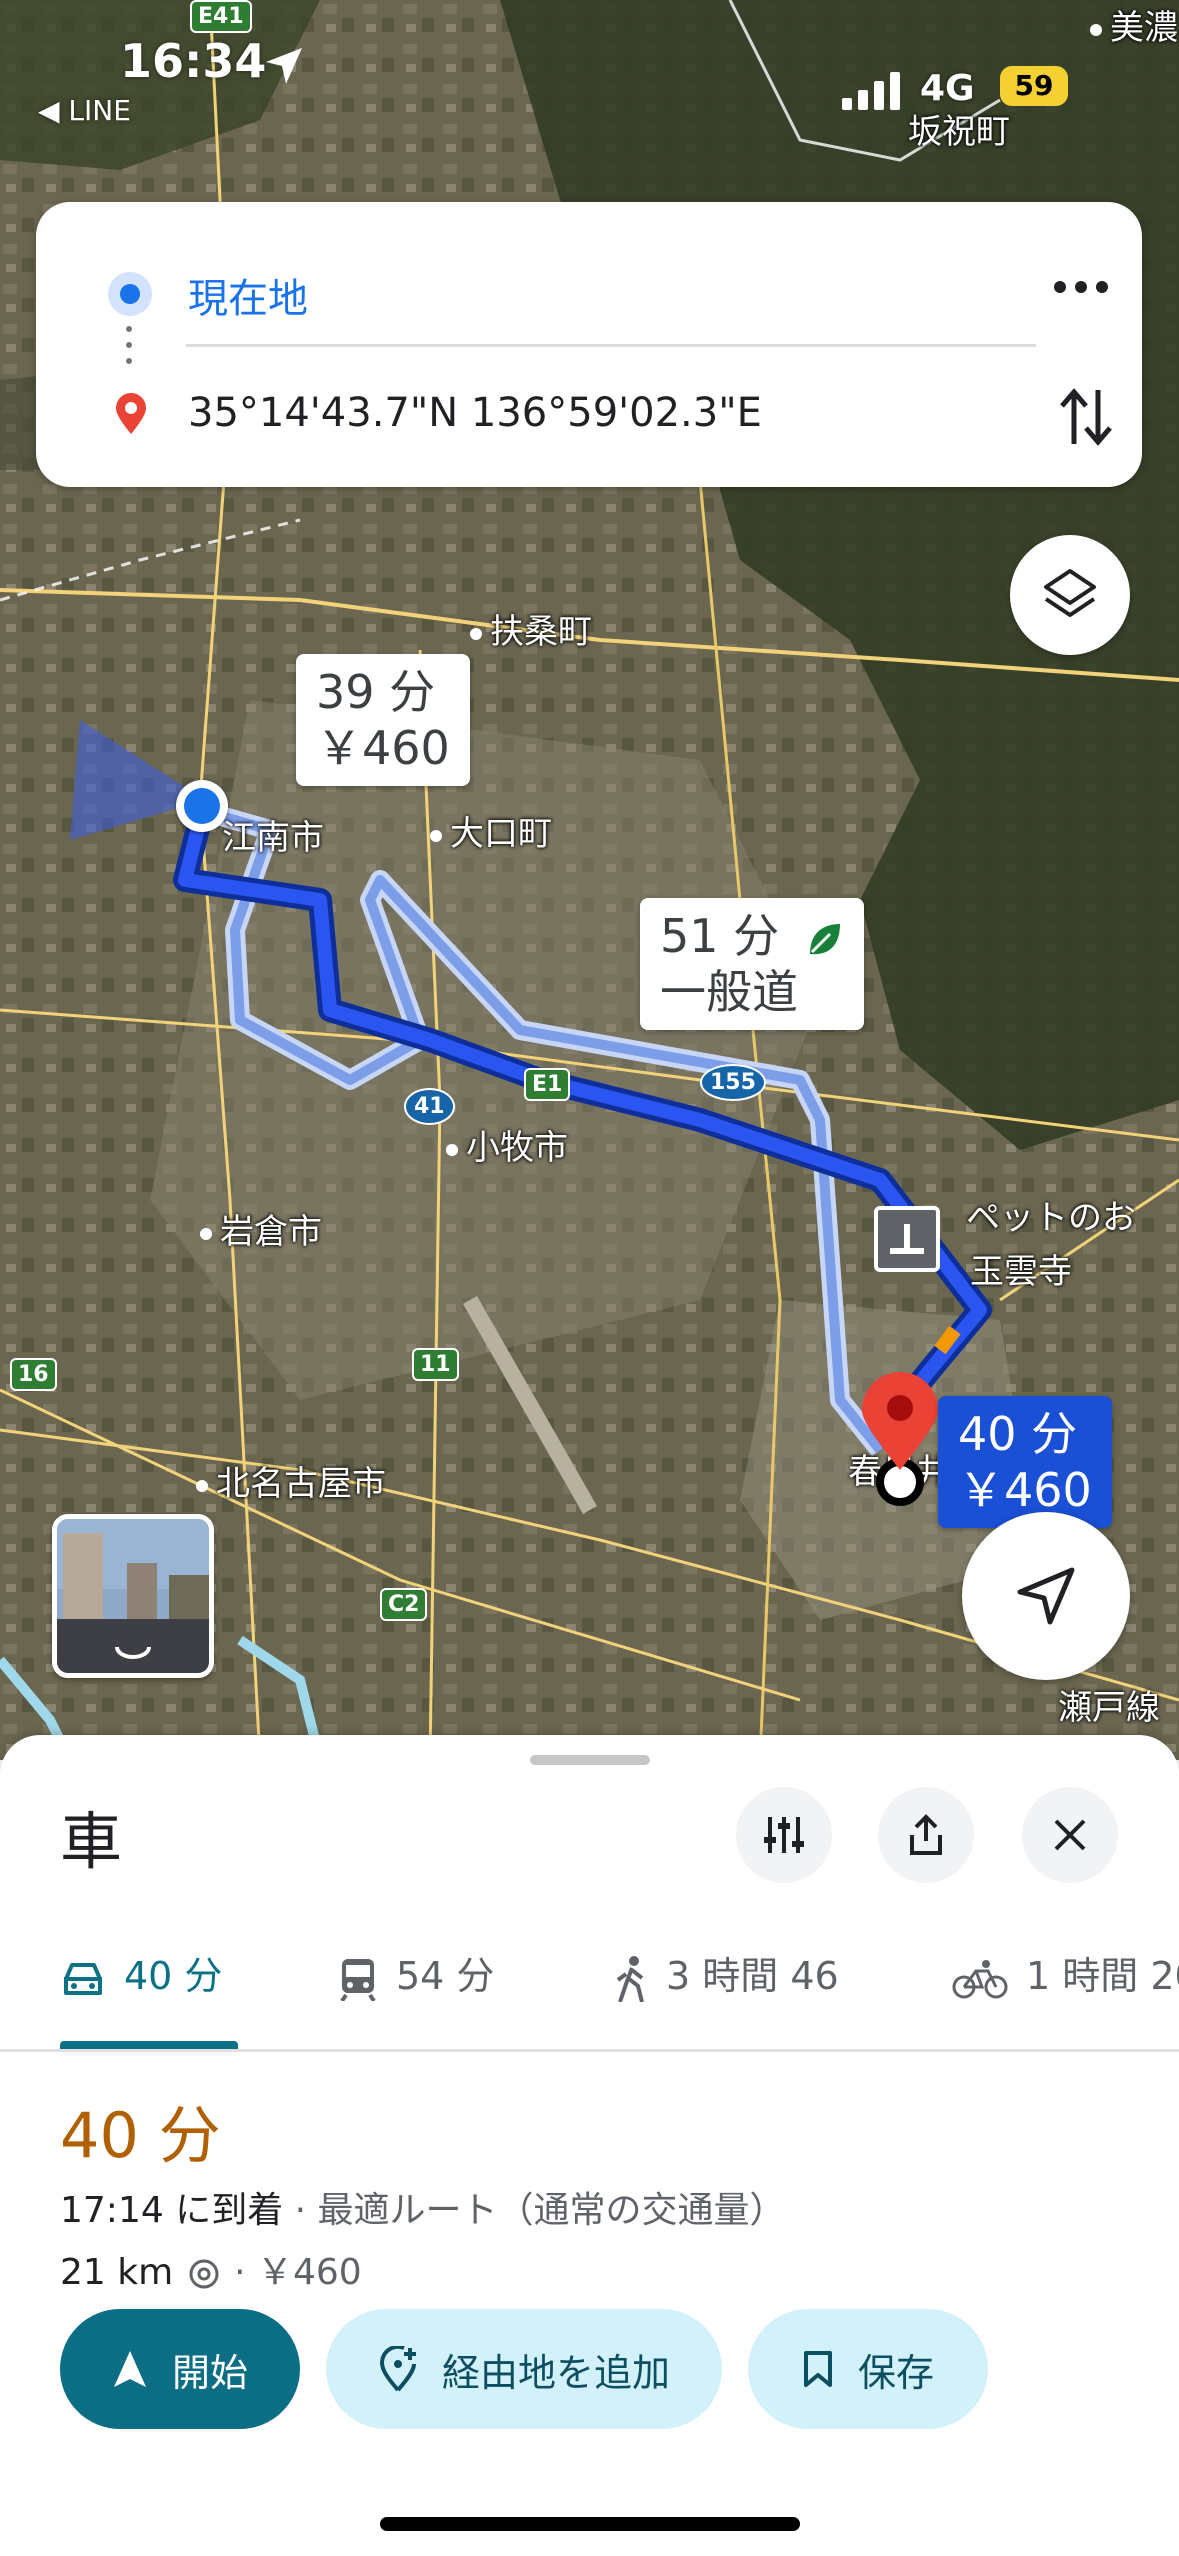 Image resolution: width=1179 pixels, height=2556 pixels. I want to click on location-arrow-icon, so click(284, 66).